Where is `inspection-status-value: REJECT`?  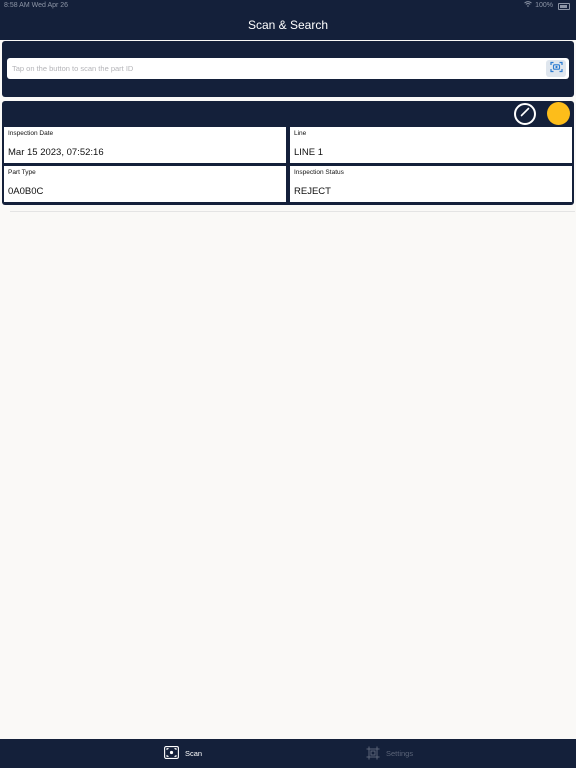 inspection-status-value: REJECT is located at coordinates (312, 191).